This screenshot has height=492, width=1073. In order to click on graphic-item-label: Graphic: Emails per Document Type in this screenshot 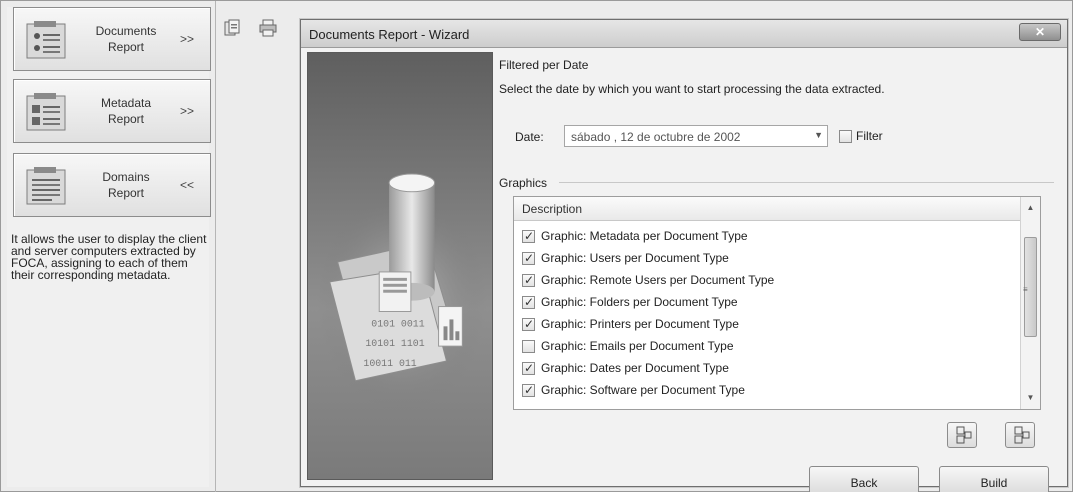, I will do `click(637, 346)`.